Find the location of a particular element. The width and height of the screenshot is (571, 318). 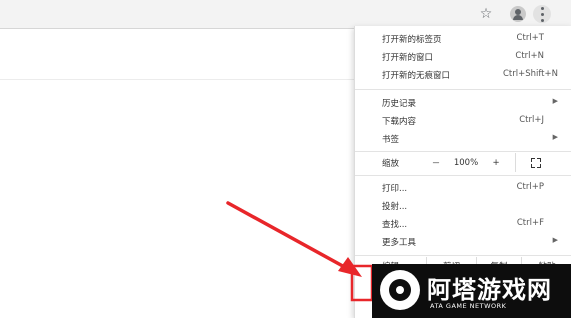

gamepad-logo-icon is located at coordinates (400, 290).